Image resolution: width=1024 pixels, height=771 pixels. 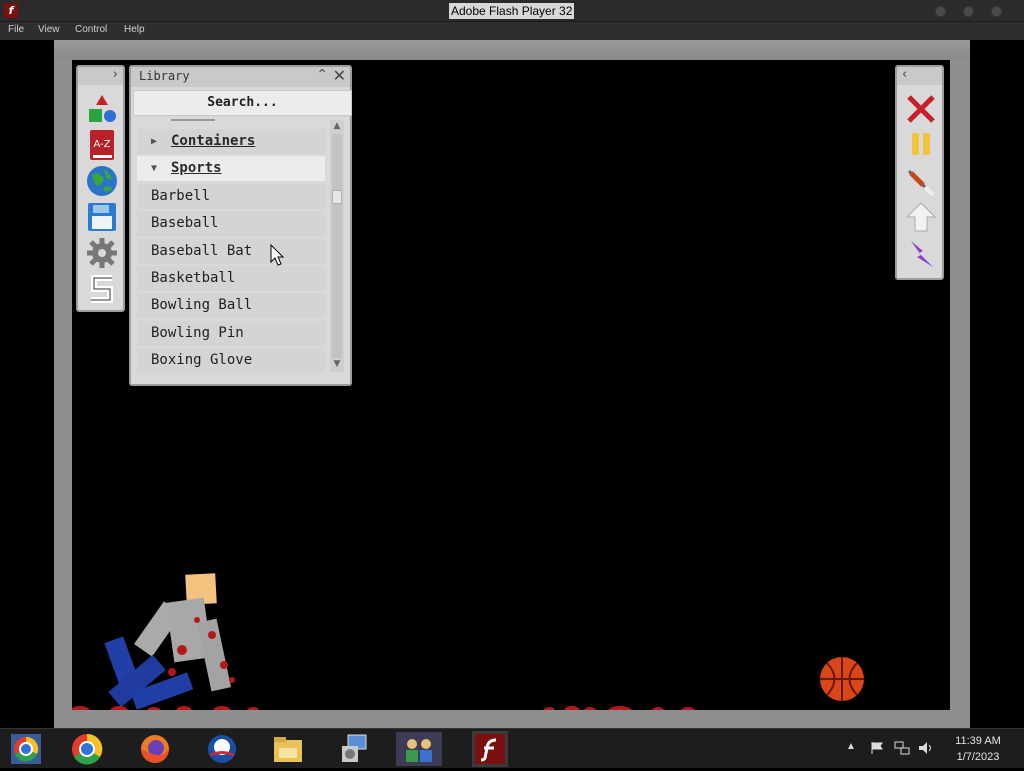 I want to click on scroll-up-icon: ▲, so click(x=337, y=126).